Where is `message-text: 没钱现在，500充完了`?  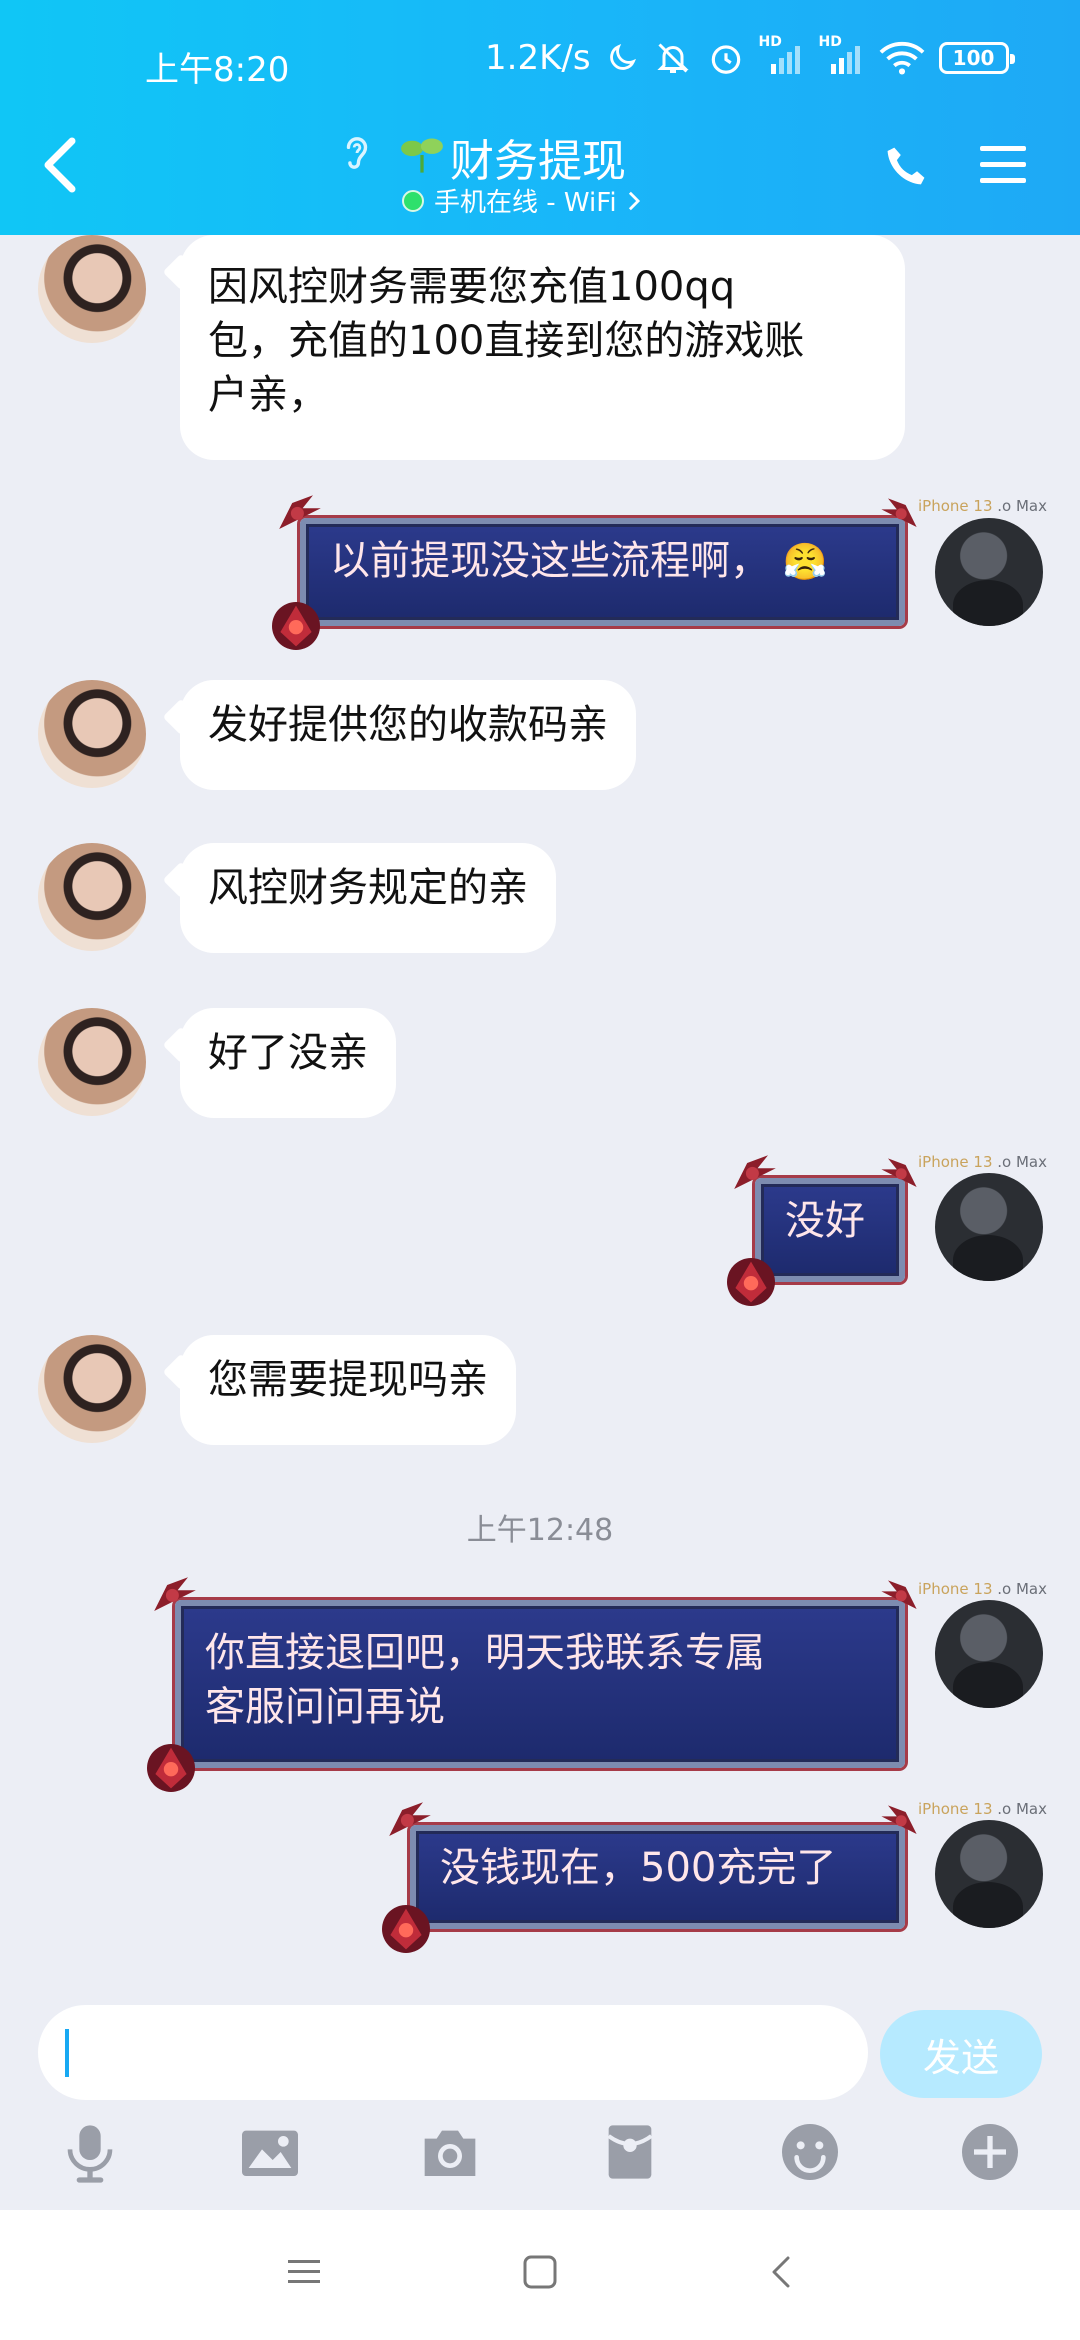
message-text: 没钱现在，500充完了 is located at coordinates (638, 1868).